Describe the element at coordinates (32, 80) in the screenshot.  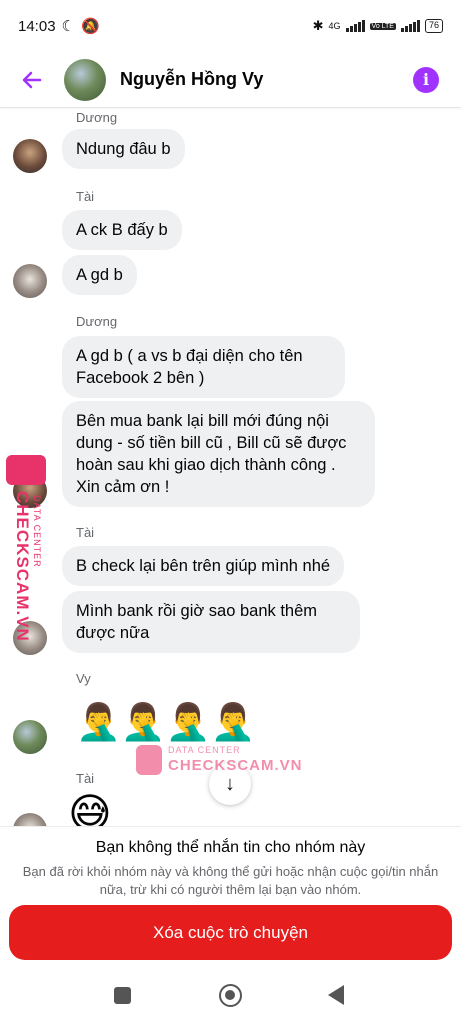
I see `back-arrow-icon` at that location.